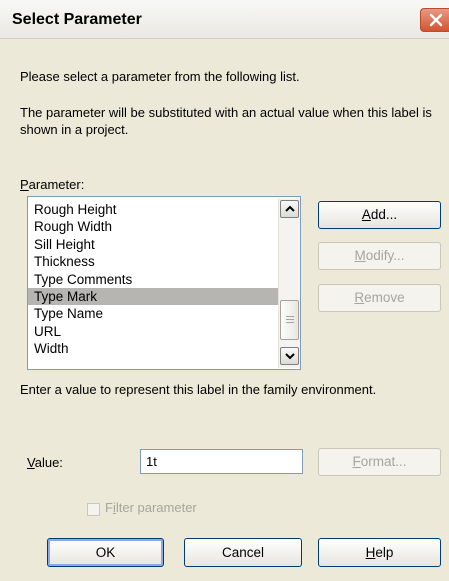 This screenshot has height=581, width=449. What do you see at coordinates (153, 348) in the screenshot?
I see `list-item: Width` at bounding box center [153, 348].